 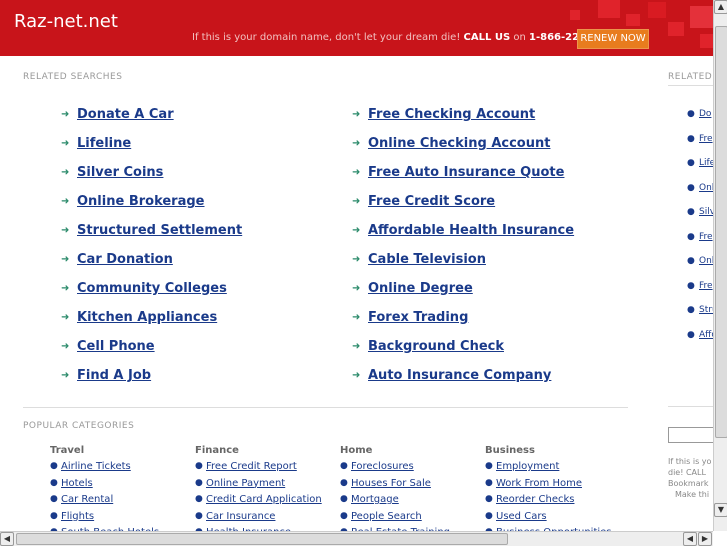 I want to click on scroll-down-button: ▼, so click(x=720, y=510).